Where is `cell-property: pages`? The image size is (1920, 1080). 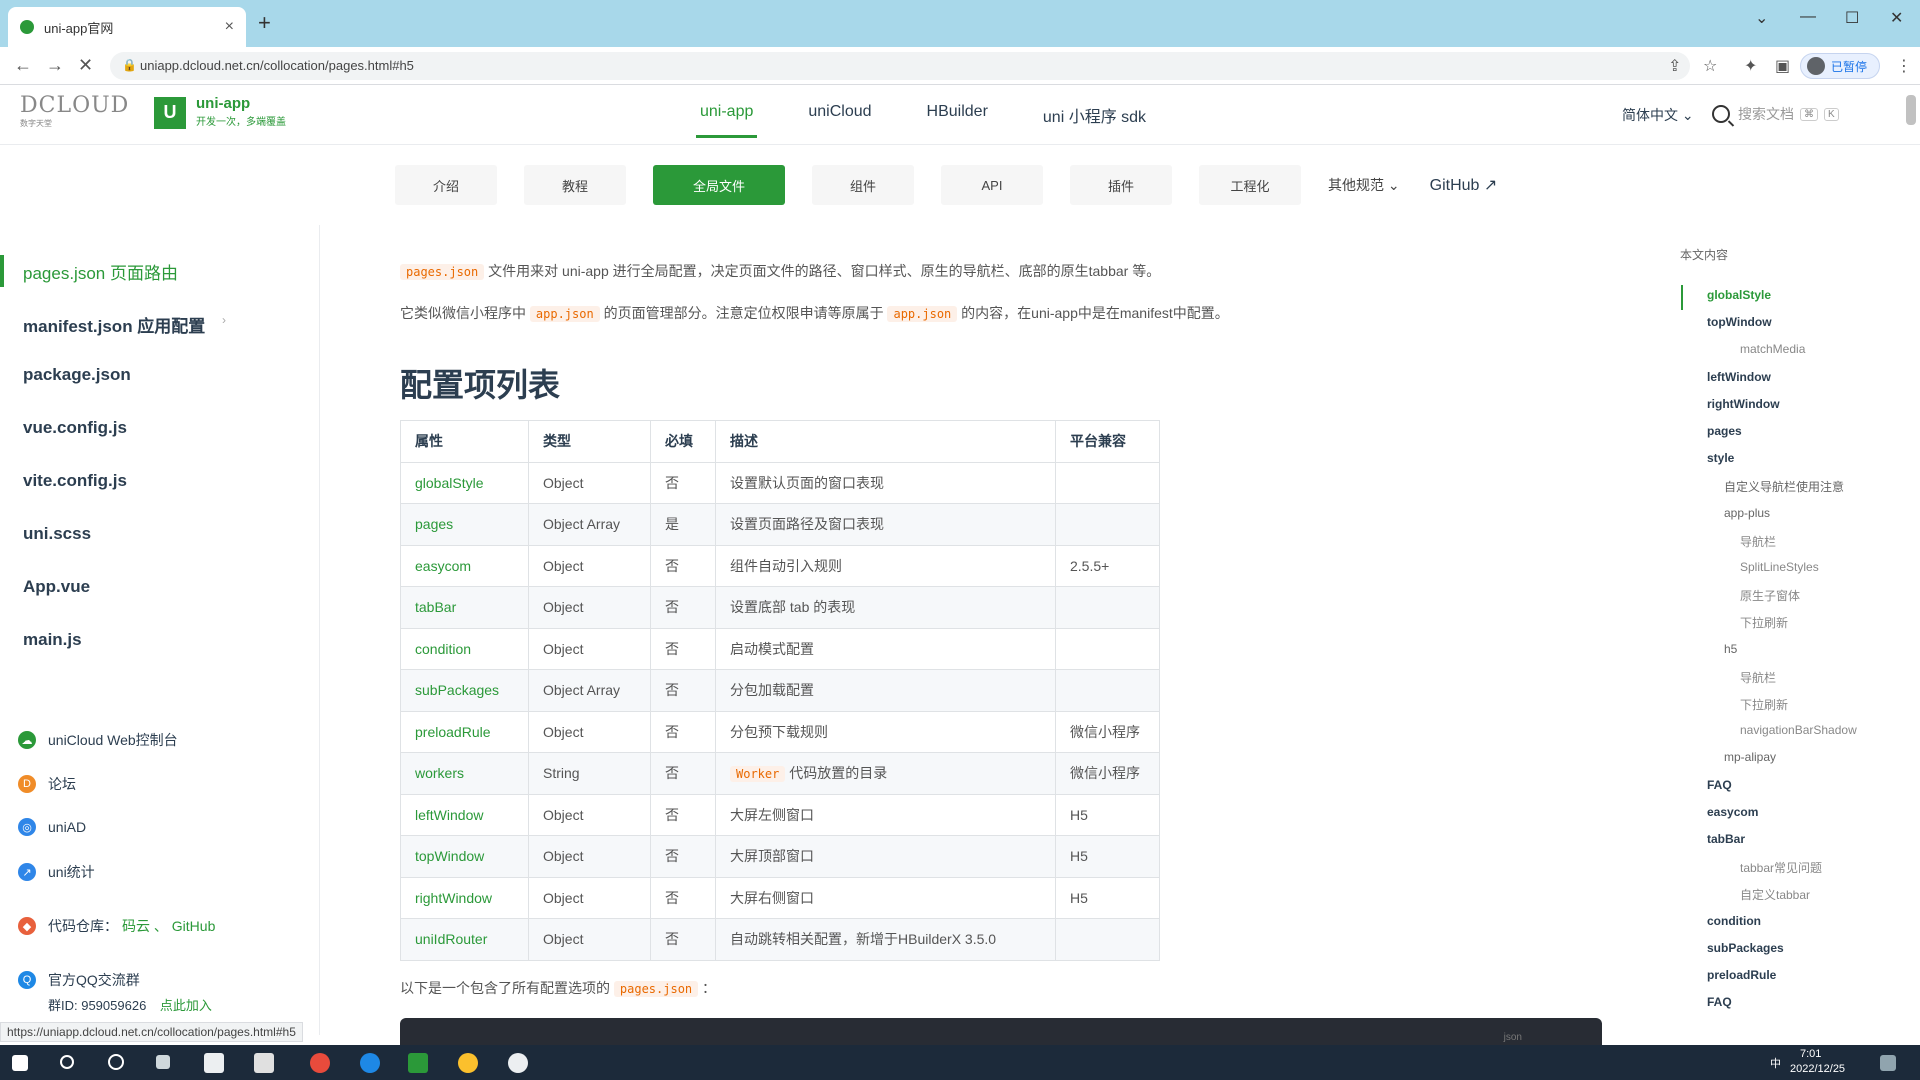
cell-property: pages is located at coordinates (464, 524).